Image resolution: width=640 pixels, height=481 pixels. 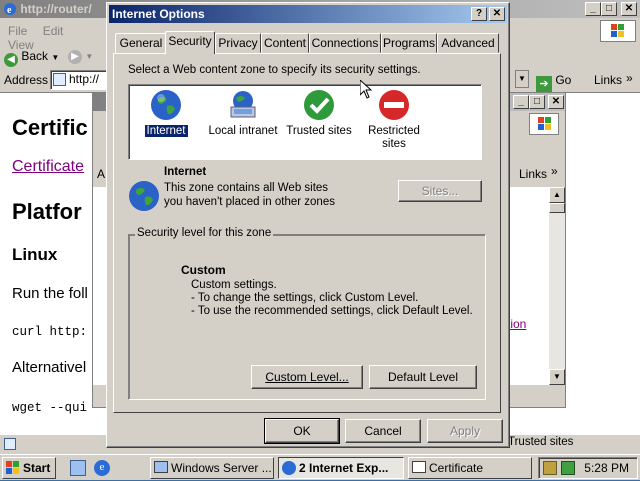 I want to click on ie-main-menubar: File Edit View, so click(x=58, y=38).